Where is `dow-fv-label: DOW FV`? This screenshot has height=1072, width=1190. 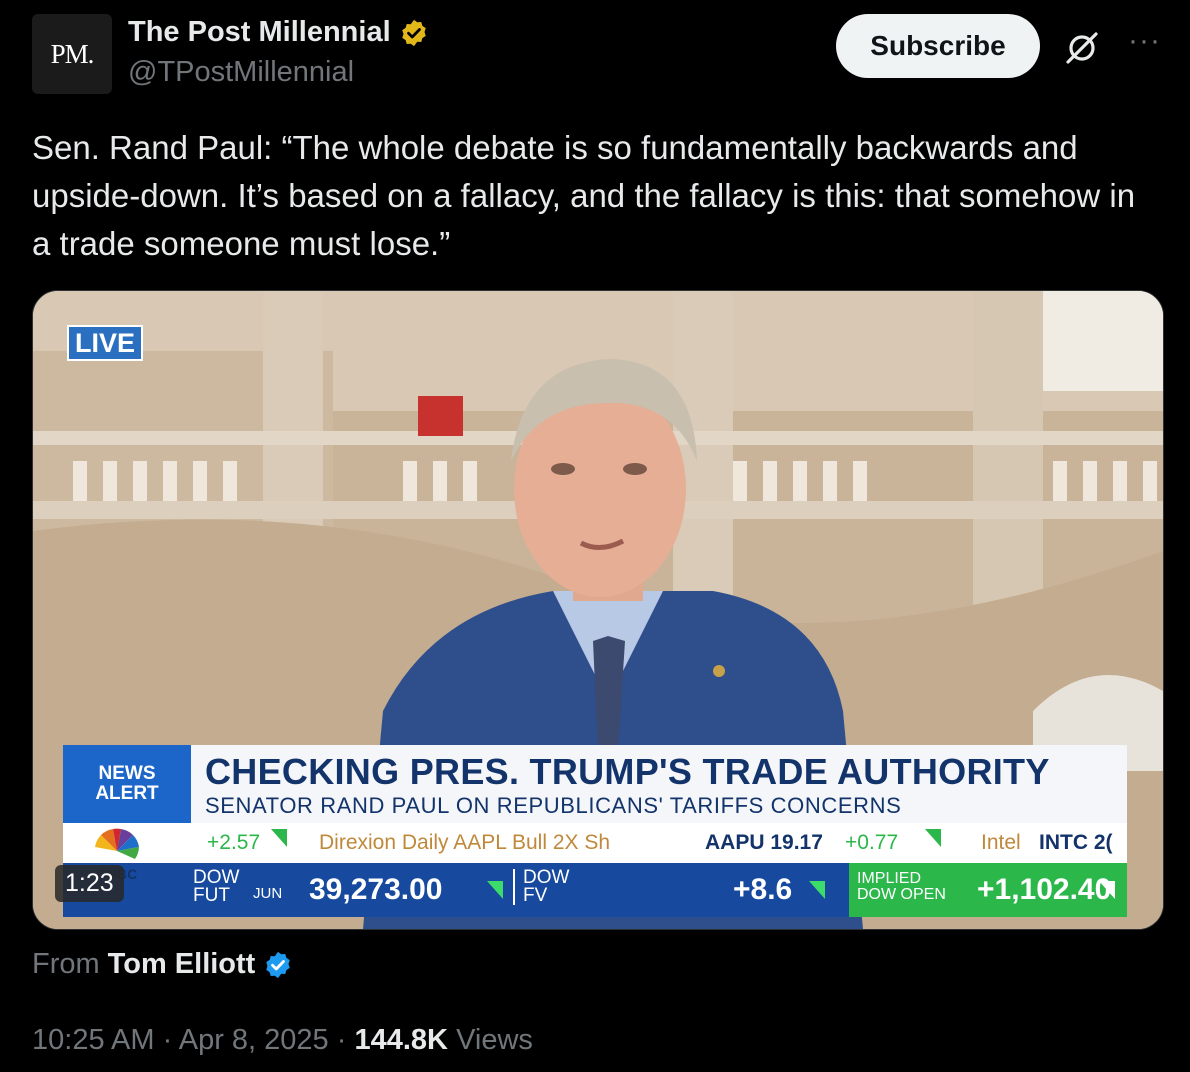
dow-fv-label: DOW FV is located at coordinates (541, 887).